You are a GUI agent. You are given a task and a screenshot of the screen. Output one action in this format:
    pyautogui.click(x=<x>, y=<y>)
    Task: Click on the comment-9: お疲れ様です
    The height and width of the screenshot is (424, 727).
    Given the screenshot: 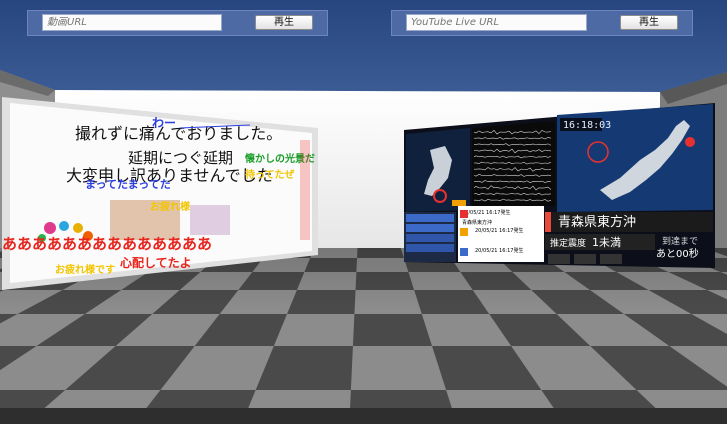 What is the action you would take?
    pyautogui.click(x=85, y=269)
    